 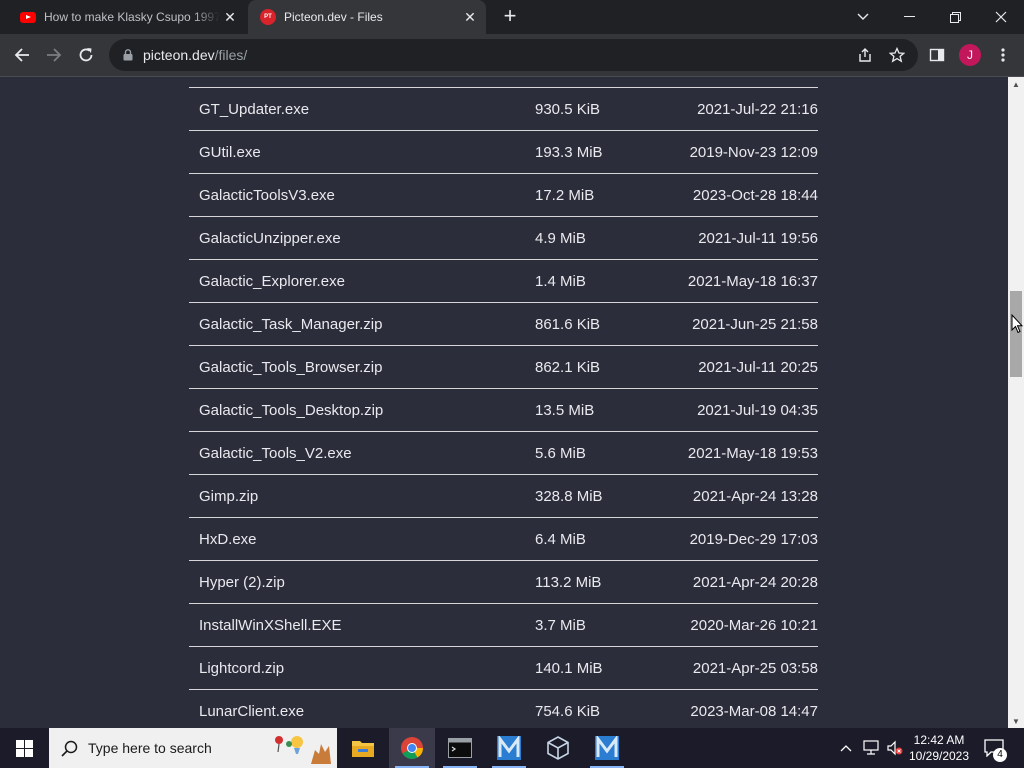 I want to click on start-button, so click(x=24, y=748).